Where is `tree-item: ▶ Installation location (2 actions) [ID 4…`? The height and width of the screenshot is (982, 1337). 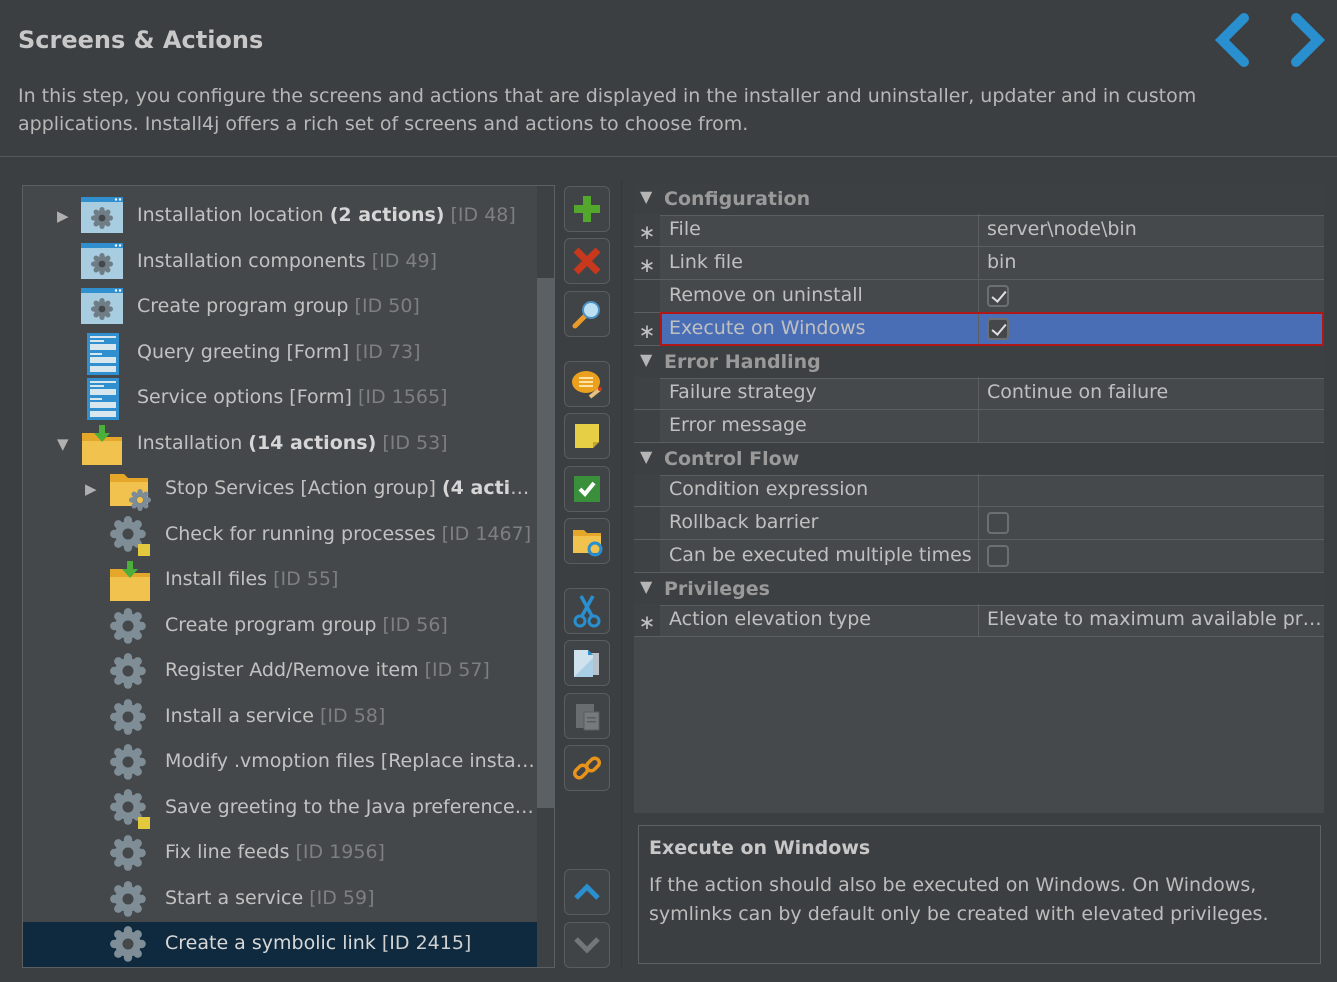 tree-item: ▶ Installation location (2 actions) [ID 4… is located at coordinates (280, 216).